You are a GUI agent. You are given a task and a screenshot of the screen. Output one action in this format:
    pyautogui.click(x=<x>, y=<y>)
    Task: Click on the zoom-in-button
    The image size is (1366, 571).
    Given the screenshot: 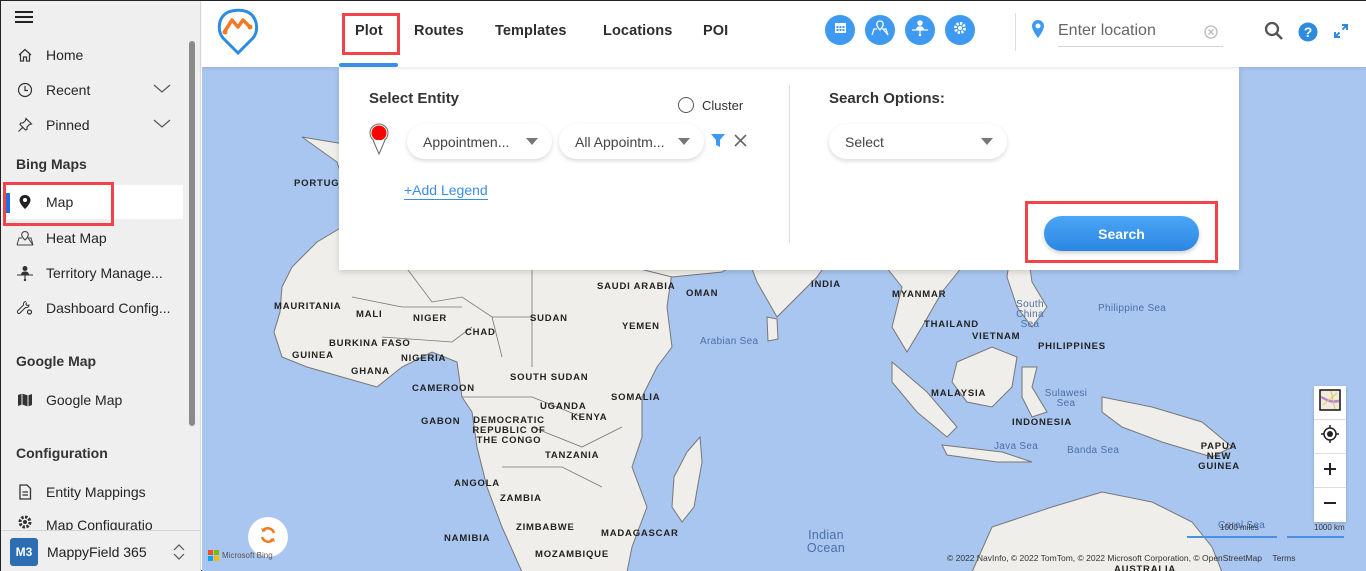 What is the action you would take?
    pyautogui.click(x=1330, y=471)
    